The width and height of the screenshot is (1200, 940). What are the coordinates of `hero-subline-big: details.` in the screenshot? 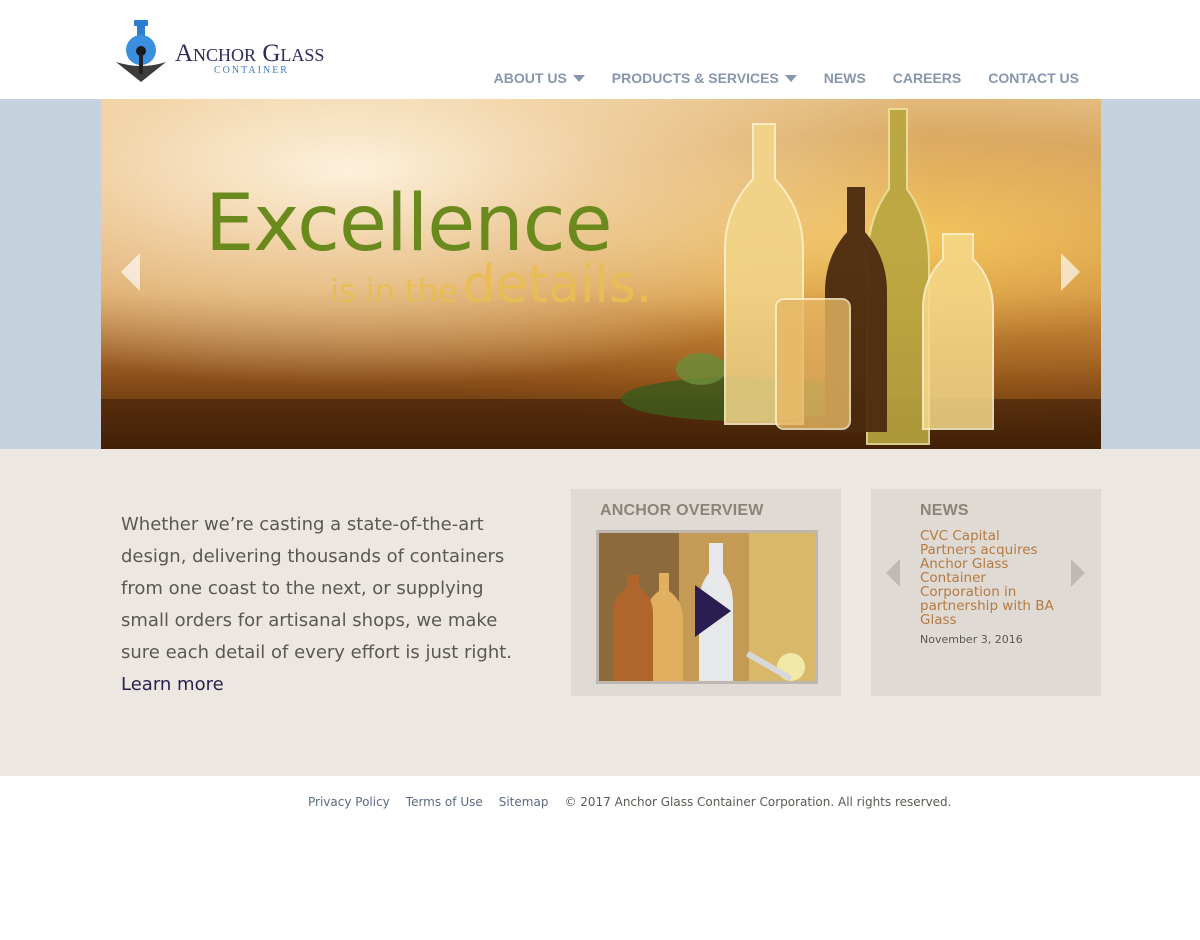 It's located at (557, 285).